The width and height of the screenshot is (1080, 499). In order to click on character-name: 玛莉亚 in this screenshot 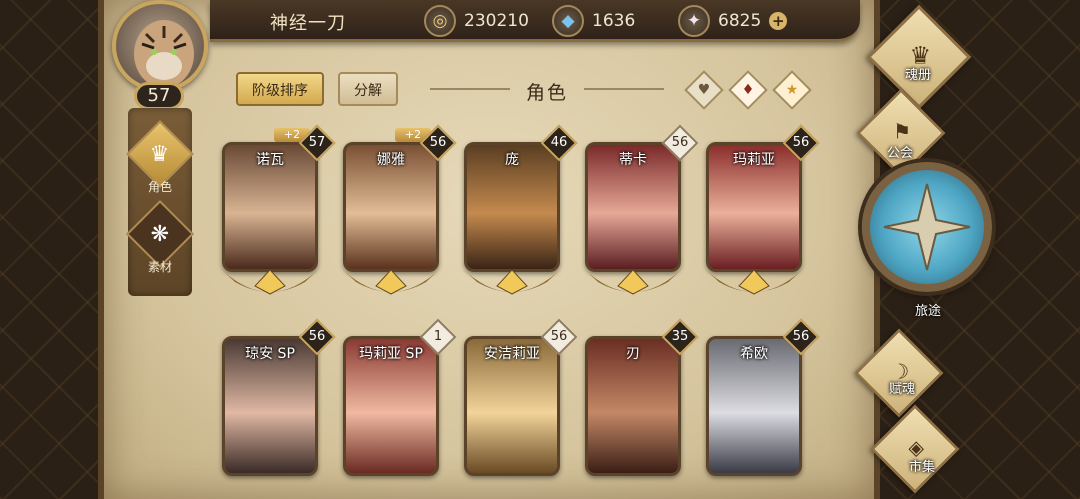, I will do `click(754, 160)`.